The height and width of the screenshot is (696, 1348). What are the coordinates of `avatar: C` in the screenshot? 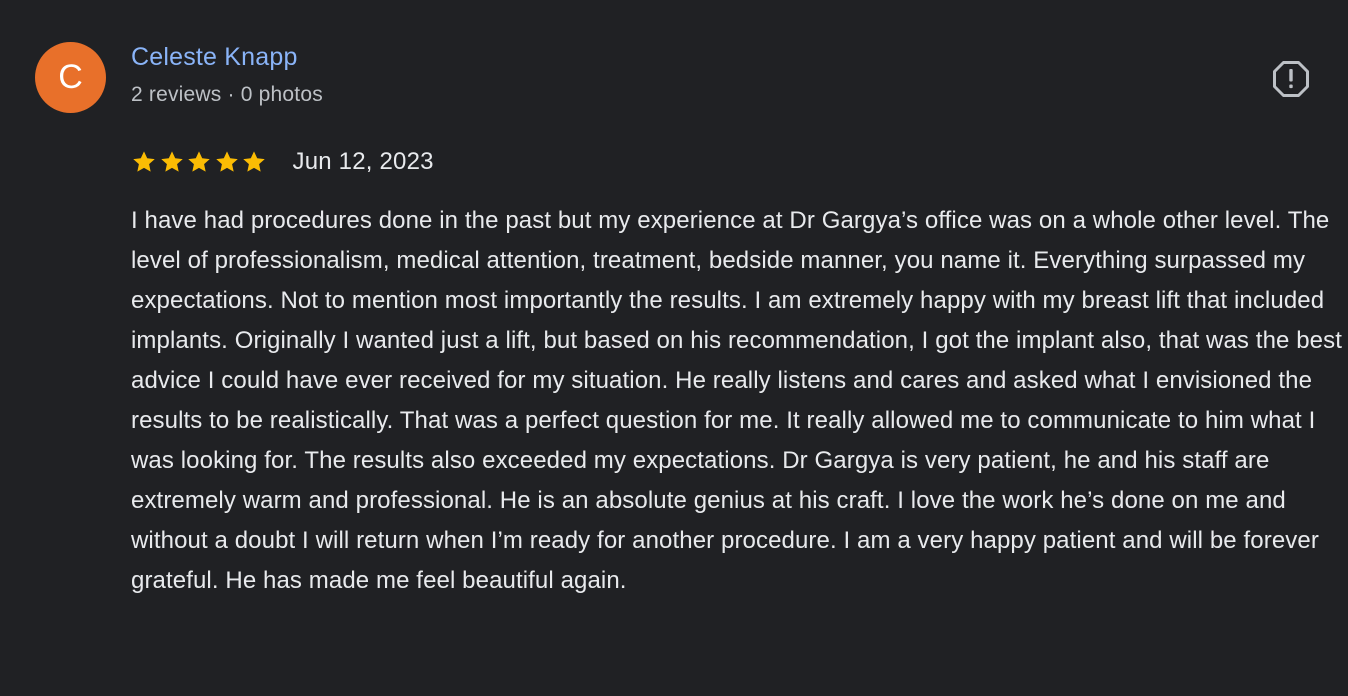 It's located at (70, 77).